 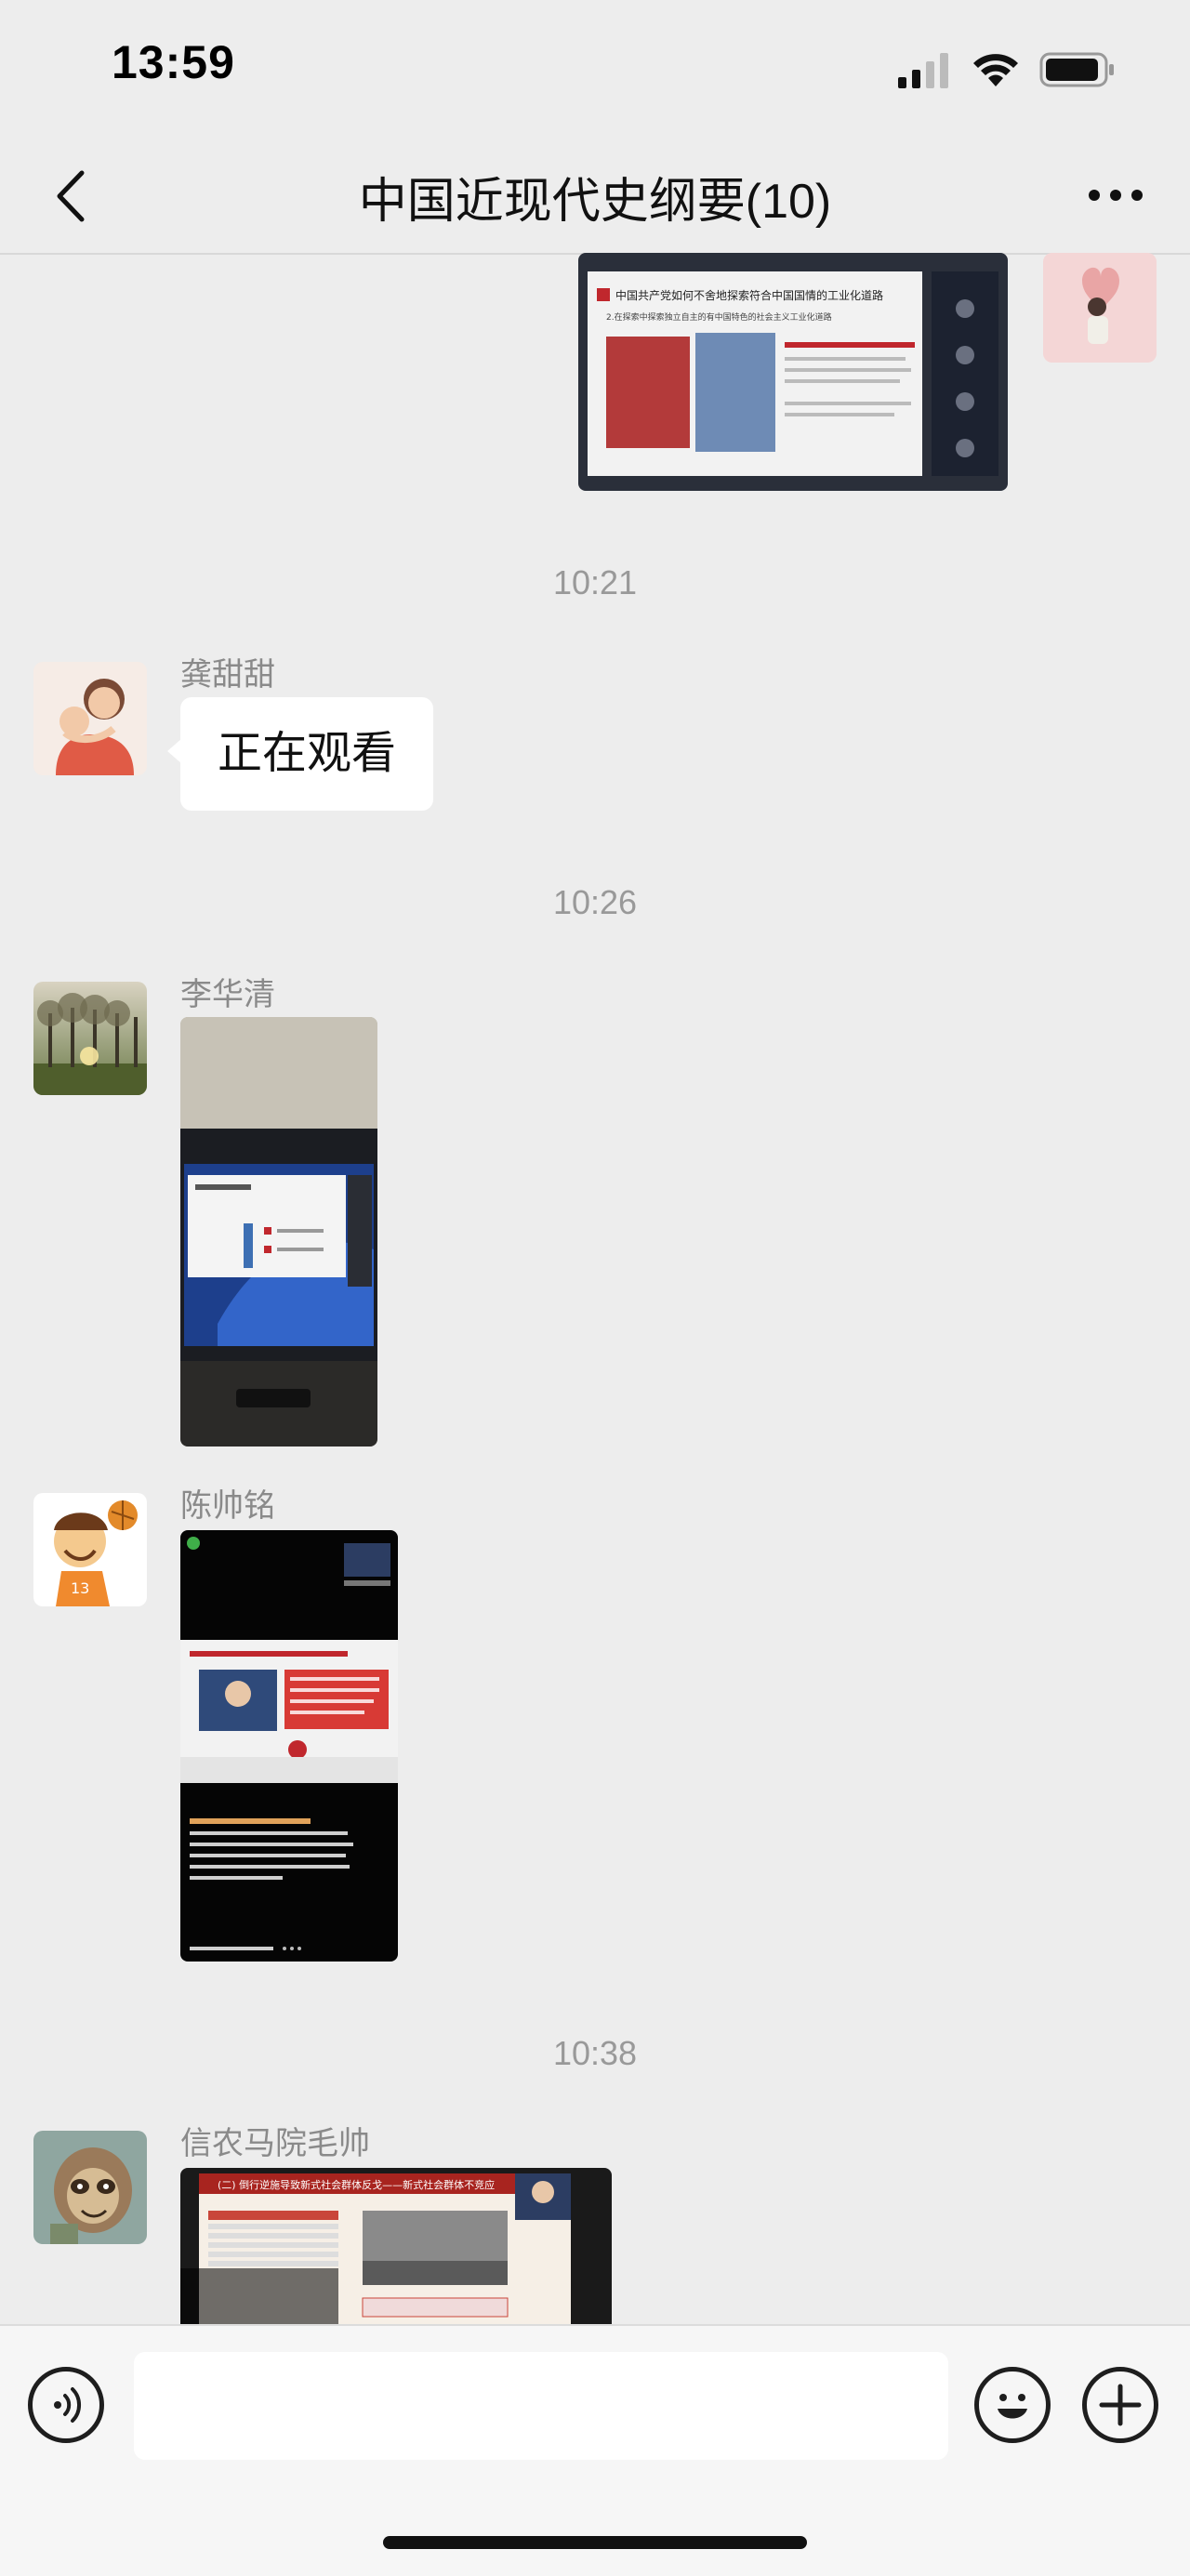 I want to click on slide-title-text: (二) 倒行逆施导致新式社会群体反戈——新式社会群体不竞应, so click(x=356, y=2184).